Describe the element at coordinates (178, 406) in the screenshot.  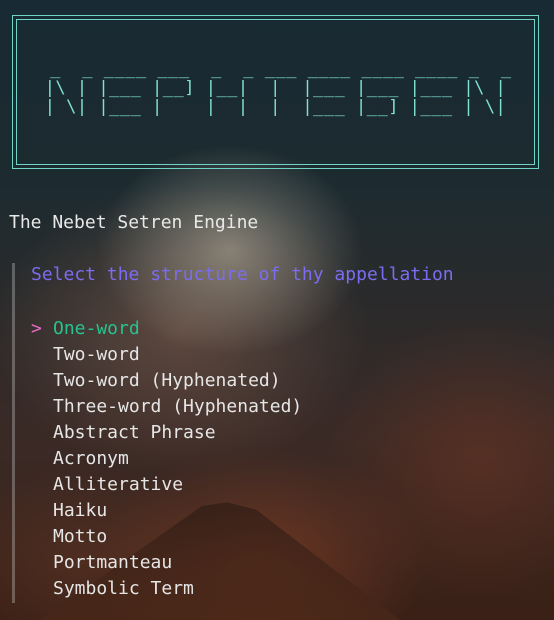
I see `option-label: Three-word (Hyphenated)` at that location.